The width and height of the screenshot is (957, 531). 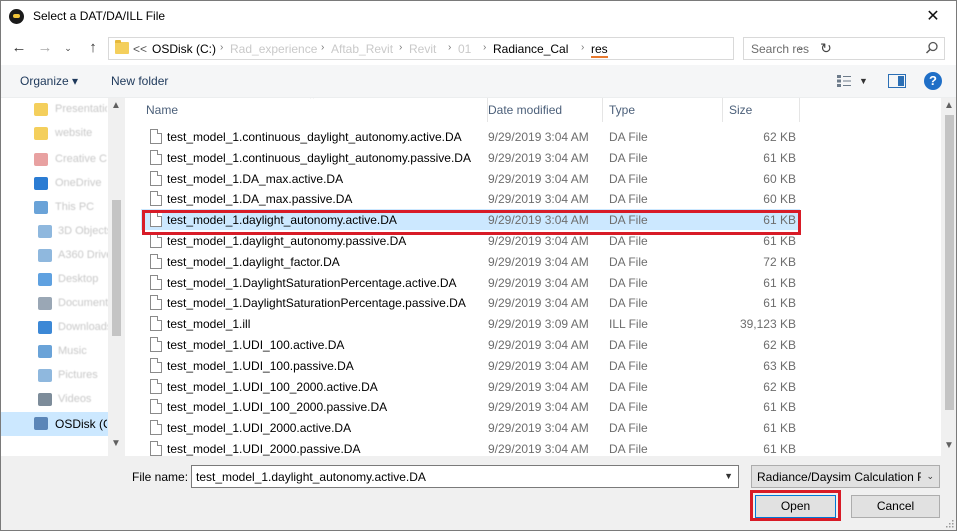 I want to click on nav-item: OneDrive, so click(x=54, y=184).